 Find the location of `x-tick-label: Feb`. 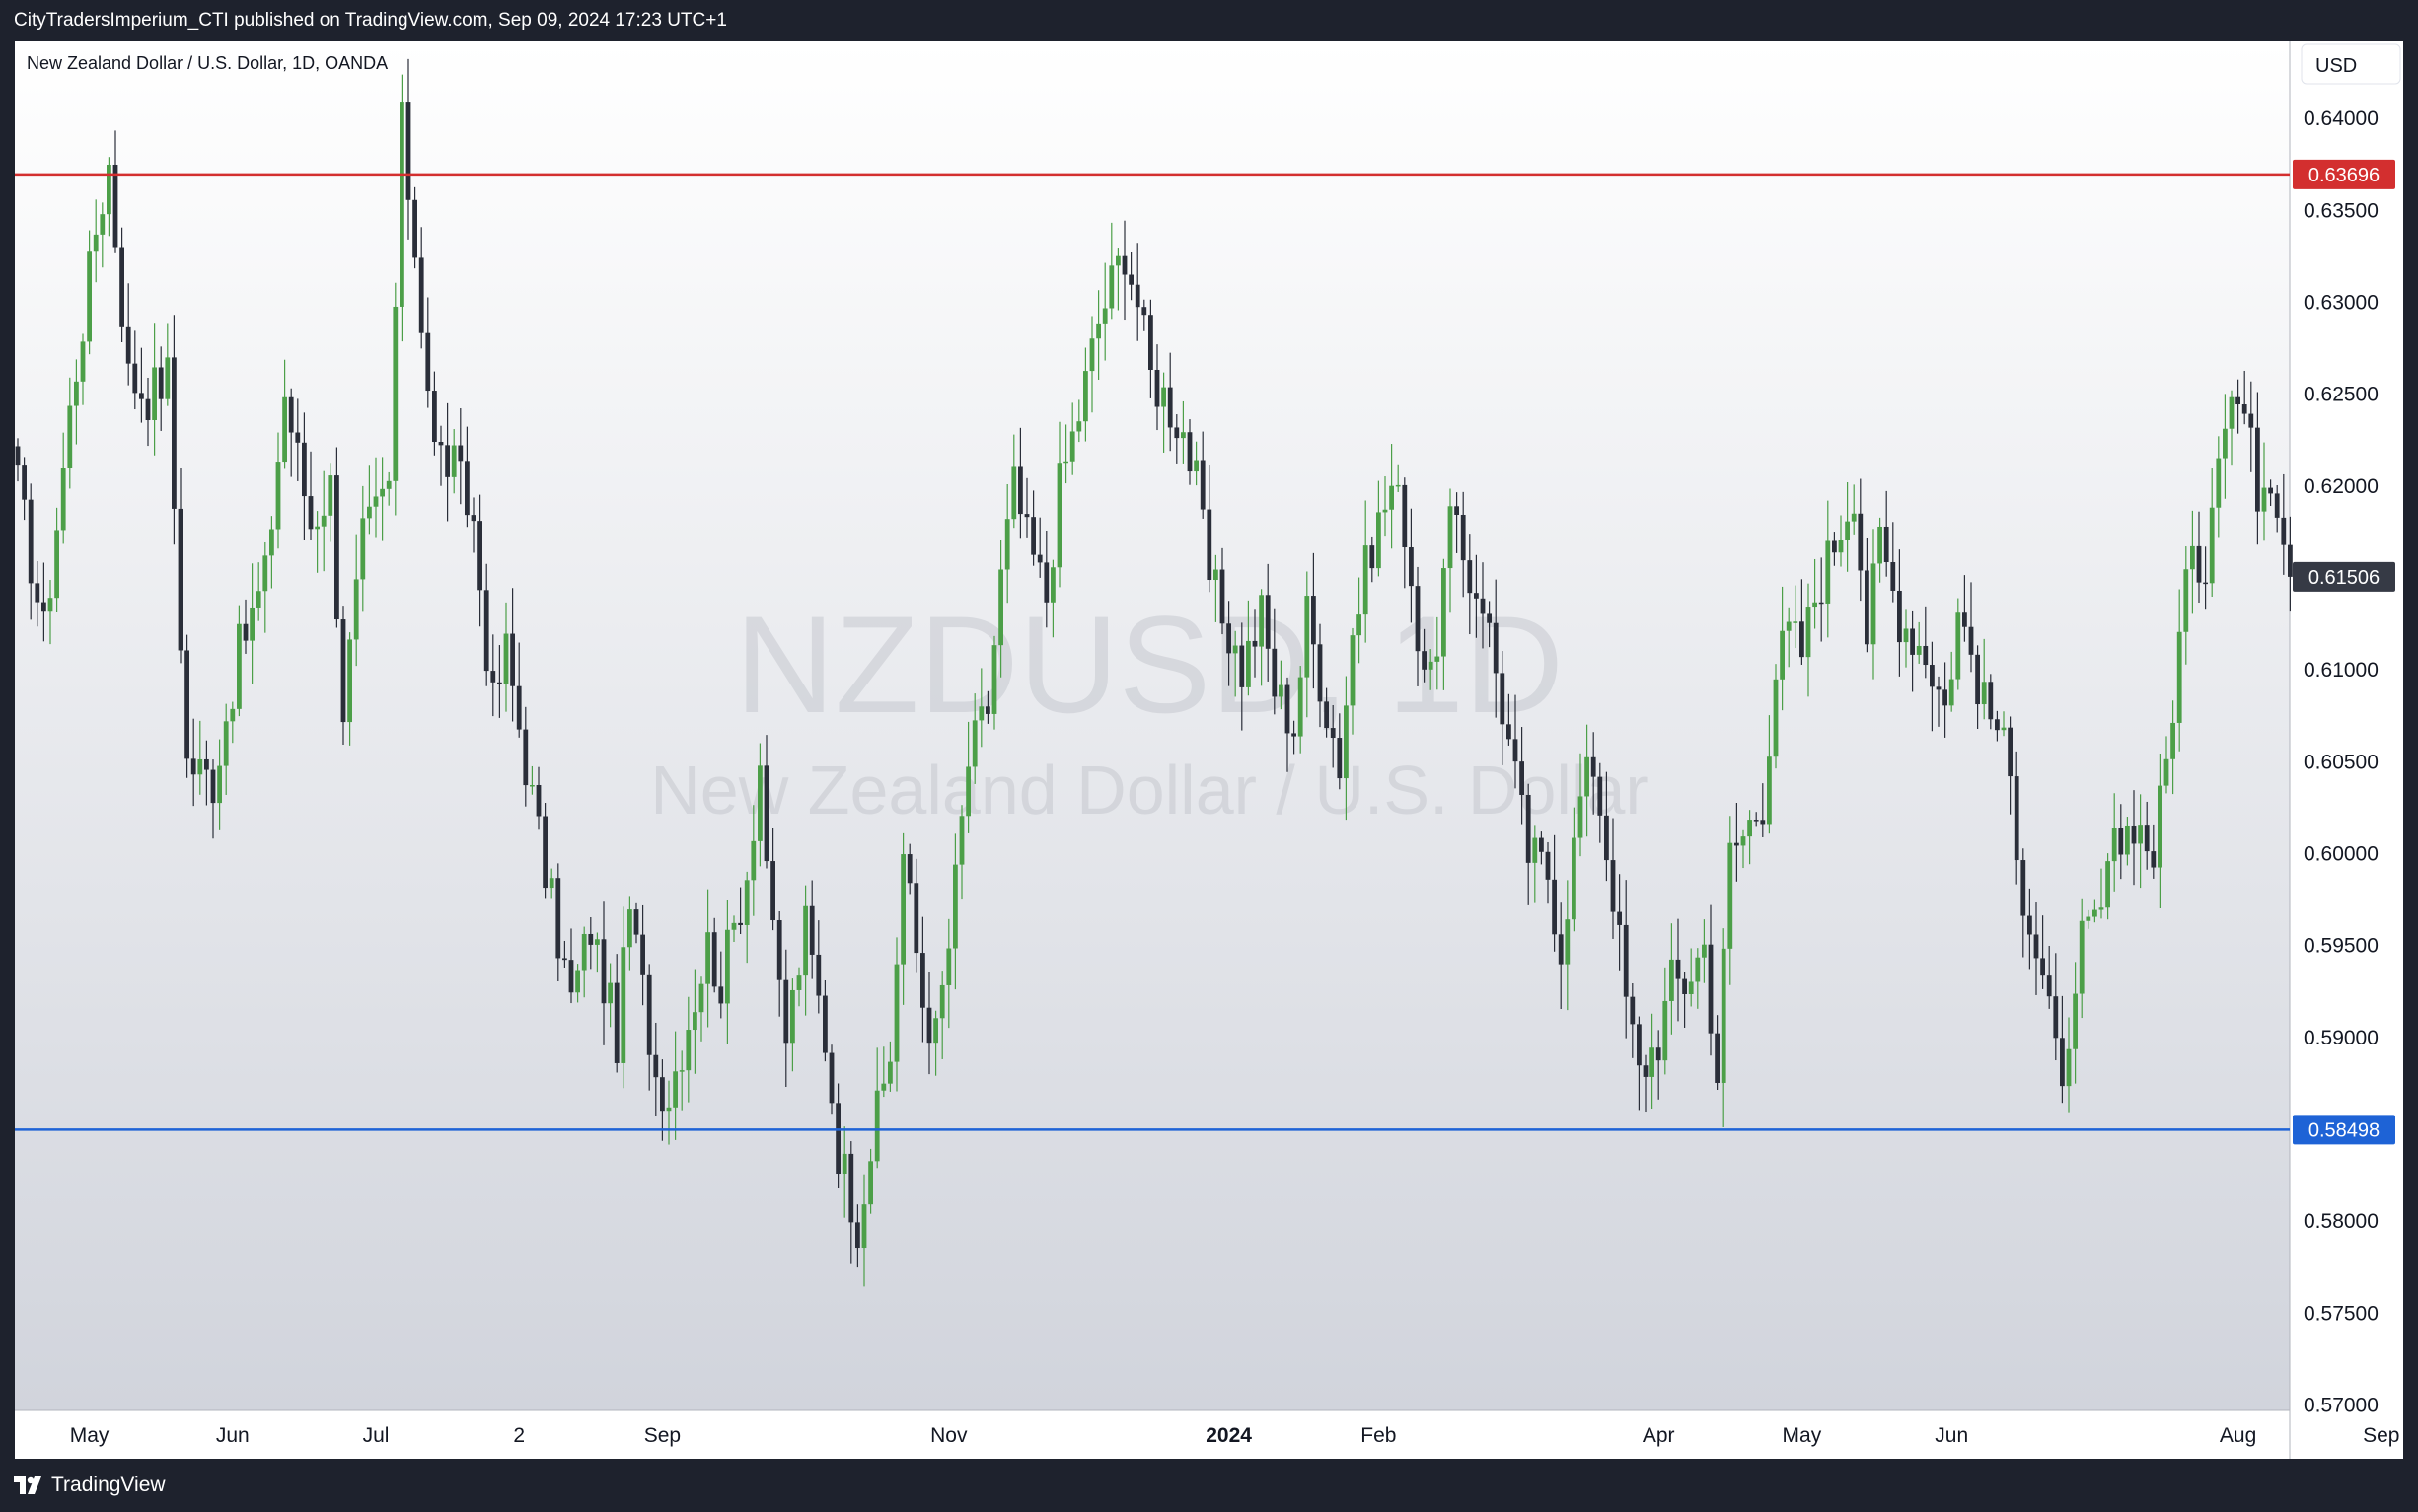

x-tick-label: Feb is located at coordinates (1378, 1435).